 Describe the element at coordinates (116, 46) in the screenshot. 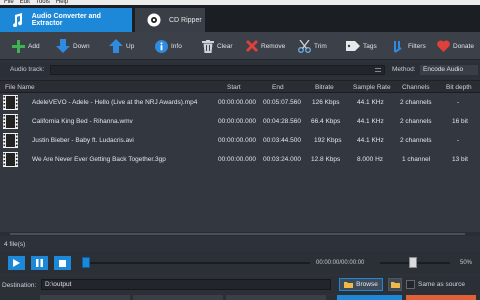

I see `arrow-up-icon` at that location.